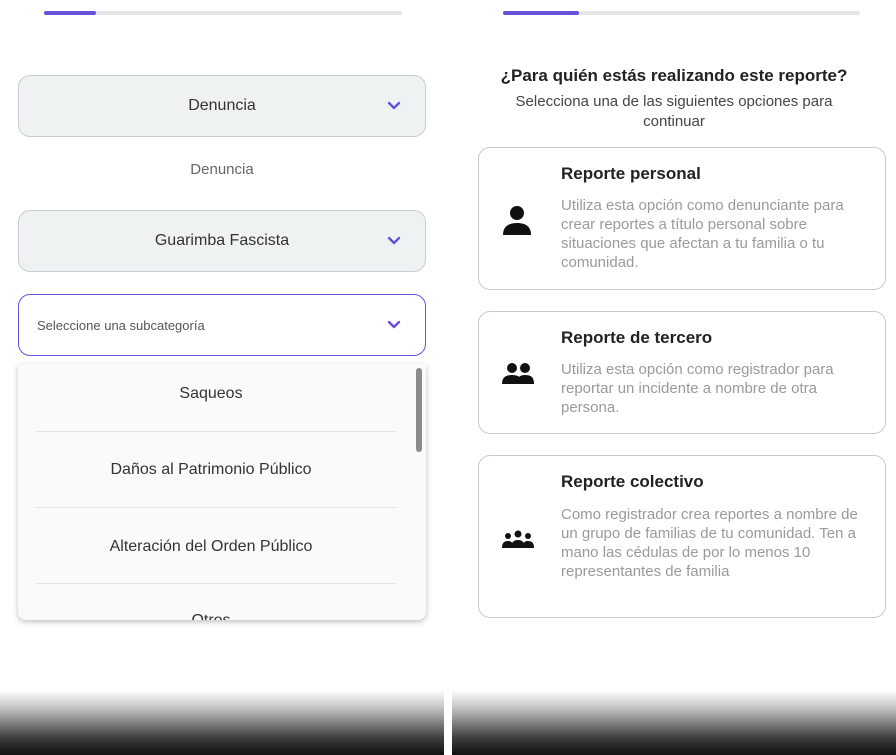  What do you see at coordinates (211, 547) in the screenshot?
I see `dropdown-option-alteracion: Alteración del Orden Público` at bounding box center [211, 547].